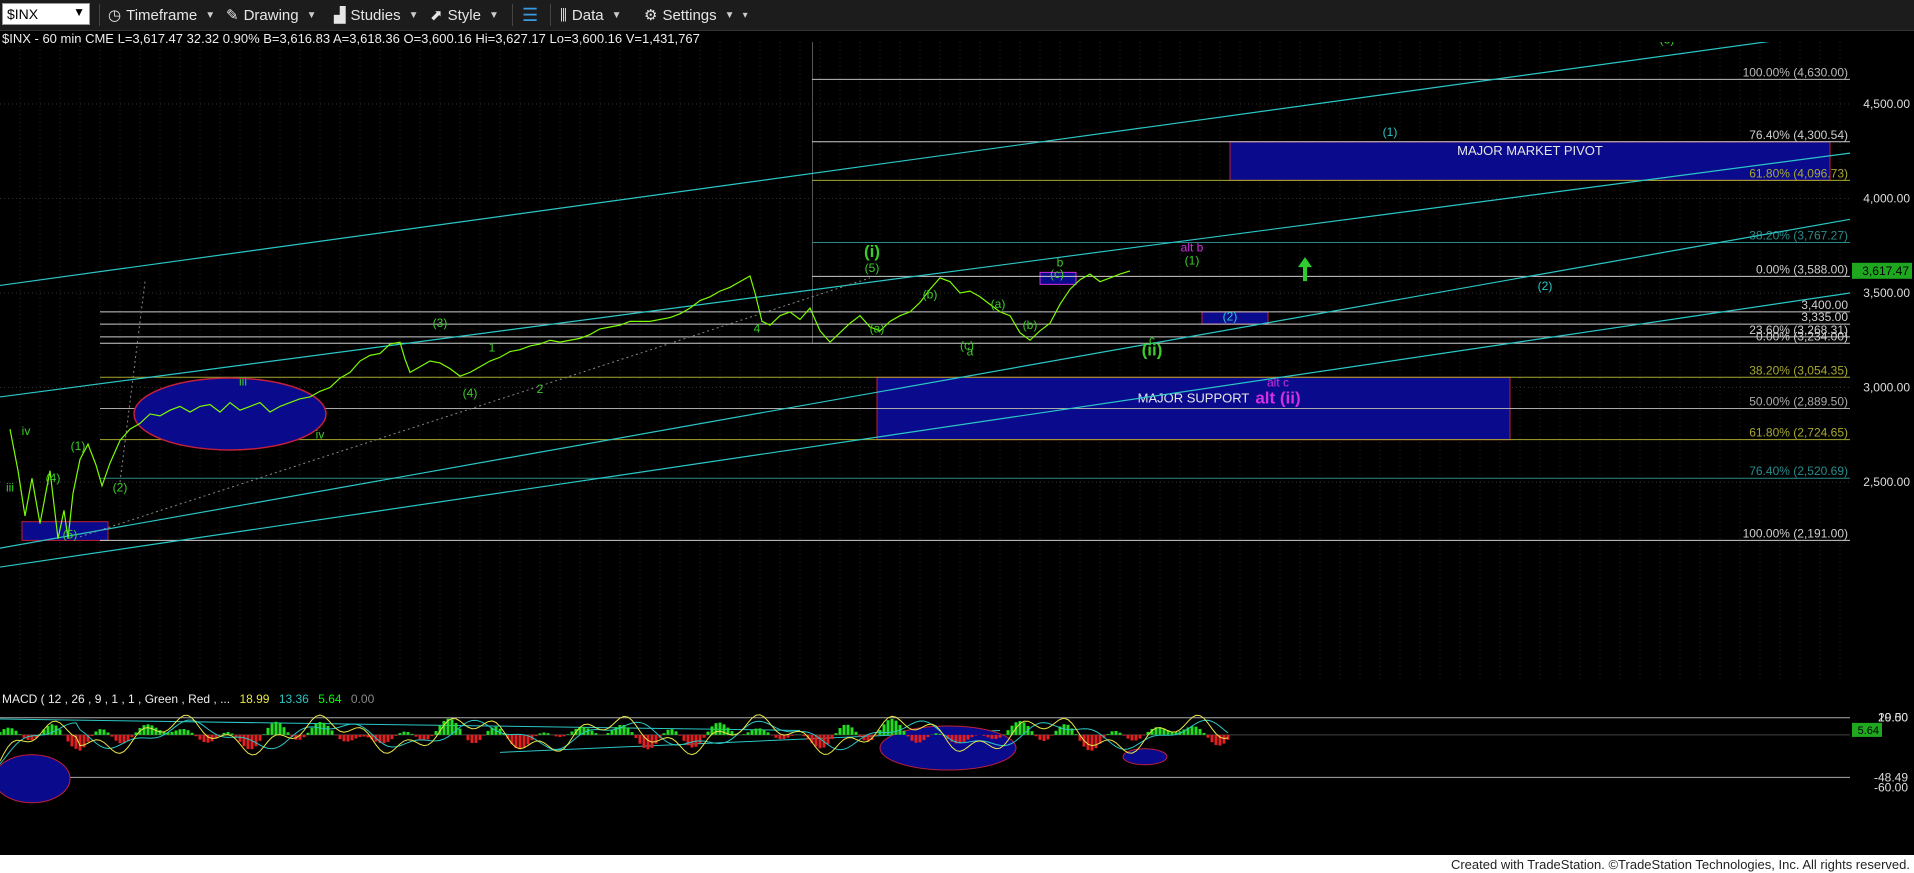 This screenshot has width=1914, height=873. Describe the element at coordinates (872, 251) in the screenshot. I see `wave-label: (i)` at that location.